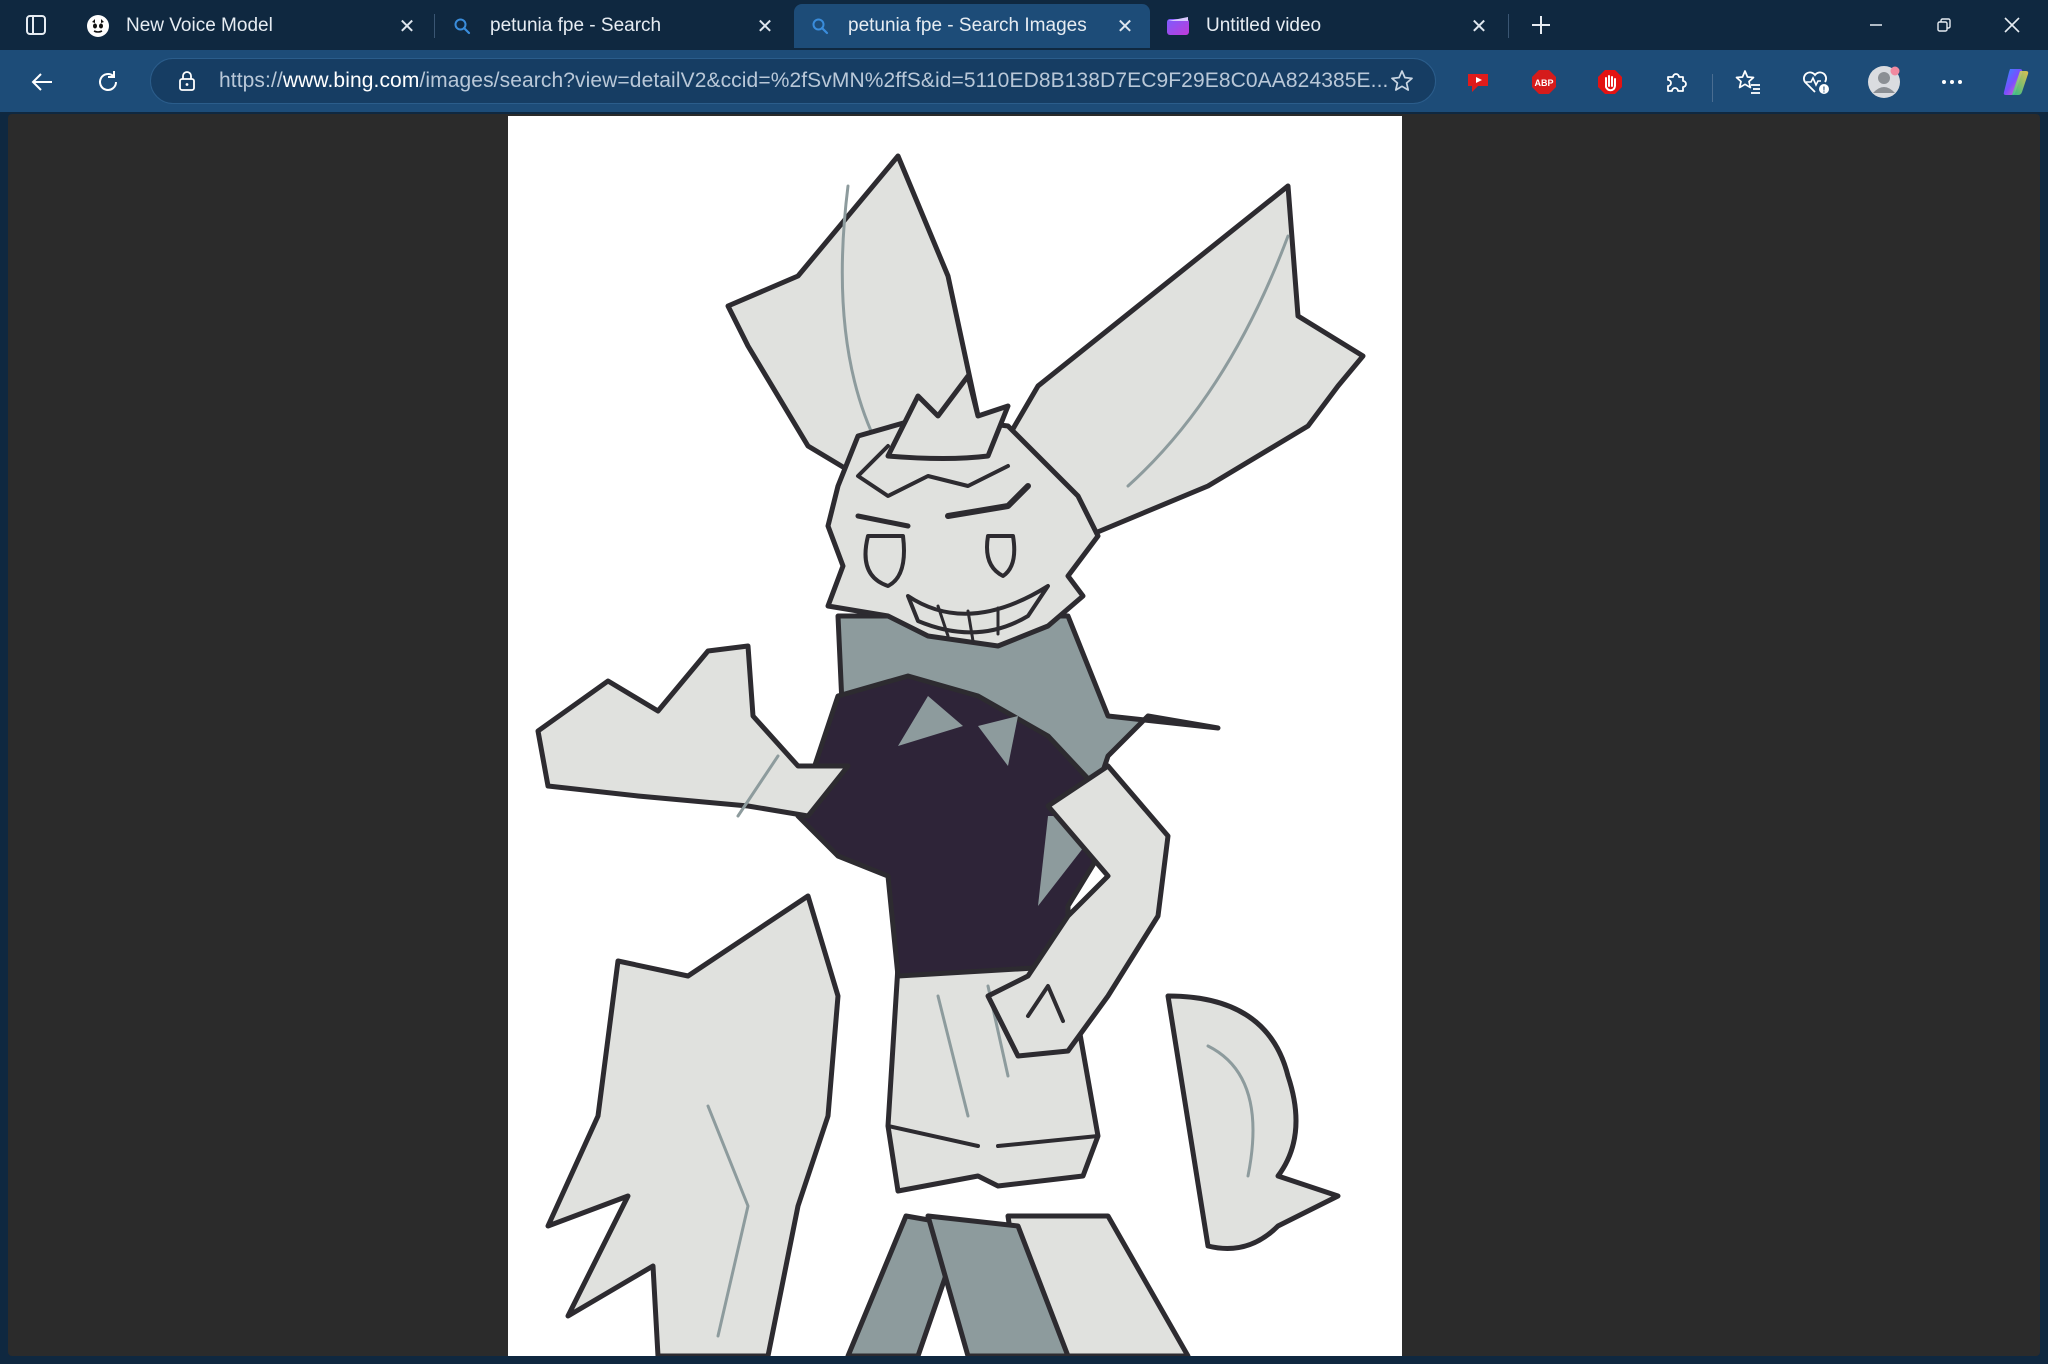 Image resolution: width=2048 pixels, height=1364 pixels. I want to click on heart-pulse-icon: !, so click(1816, 83).